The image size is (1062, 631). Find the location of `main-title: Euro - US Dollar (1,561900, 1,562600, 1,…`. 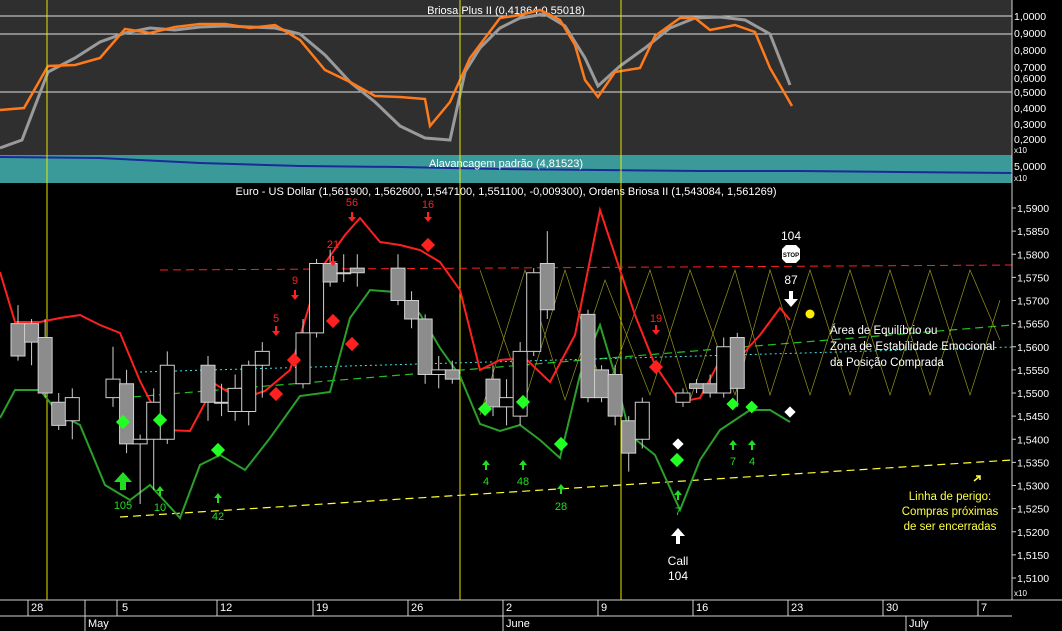

main-title: Euro - US Dollar (1,561900, 1,562600, 1,… is located at coordinates (506, 192).